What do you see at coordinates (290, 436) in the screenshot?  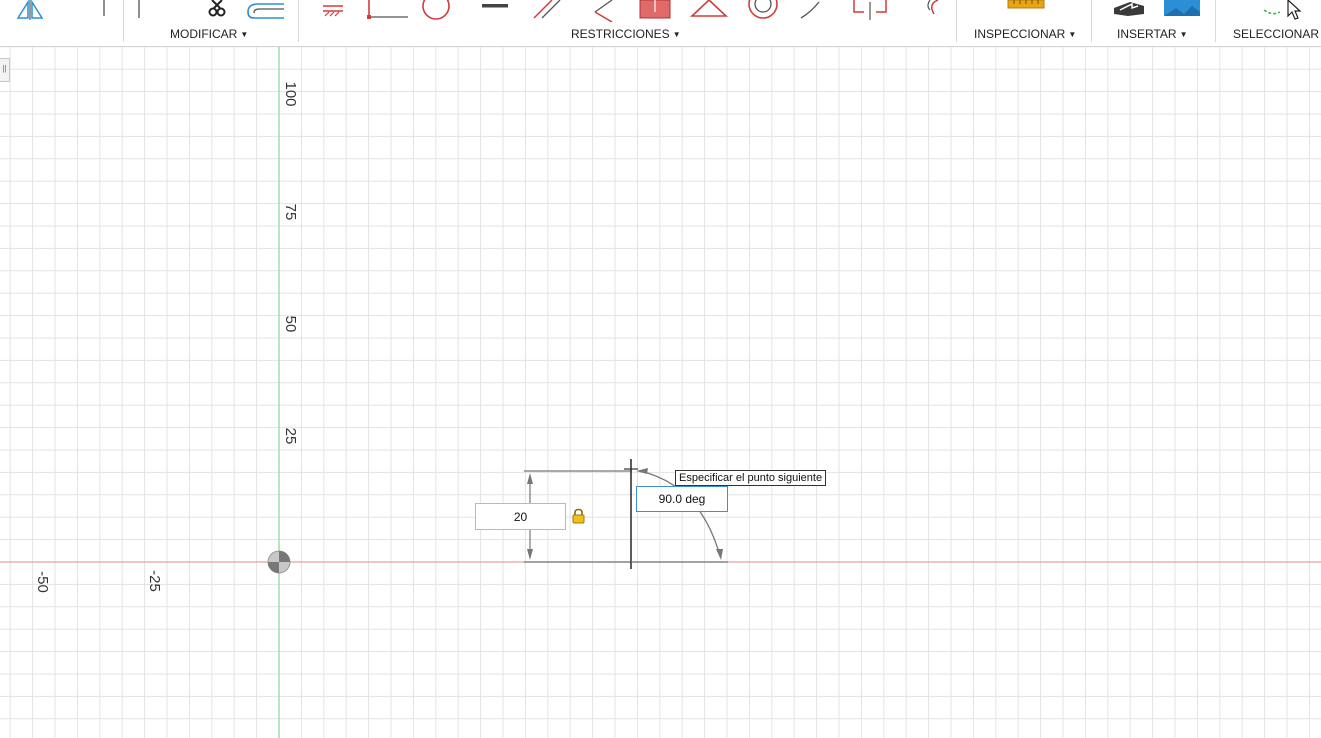 I see `y-axis-label: 25` at bounding box center [290, 436].